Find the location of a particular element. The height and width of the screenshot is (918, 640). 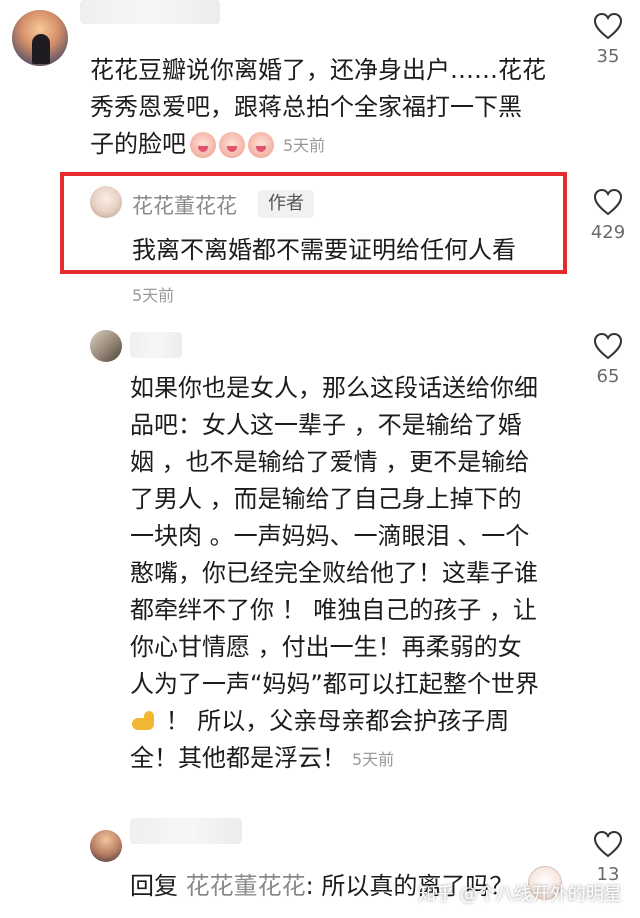

comment-body: 我离不离婚都不需要证明给任何人看 is located at coordinates (324, 250).